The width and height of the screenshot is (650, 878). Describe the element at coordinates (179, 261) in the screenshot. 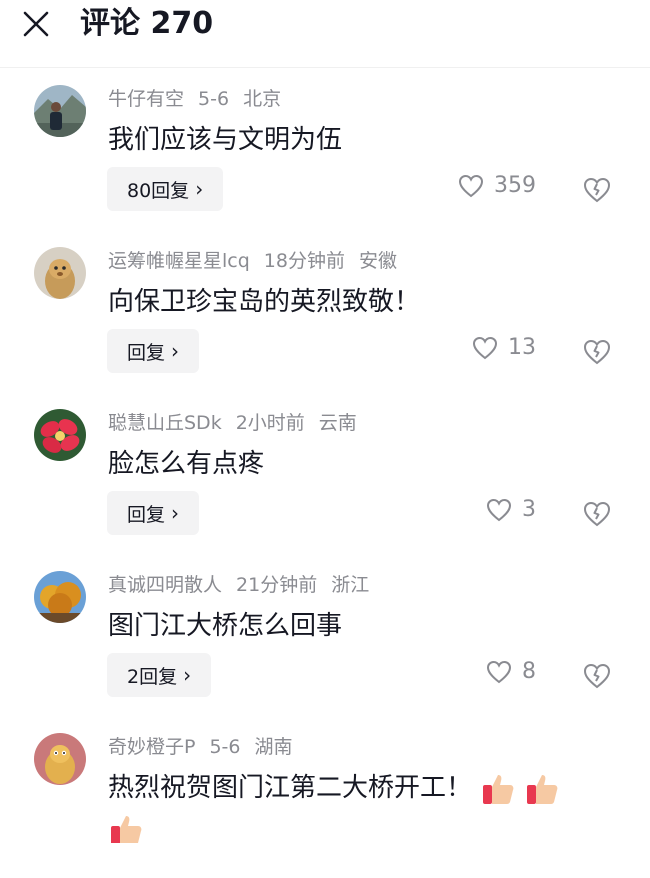

I see `username: 运筹帷幄星星lcq` at that location.